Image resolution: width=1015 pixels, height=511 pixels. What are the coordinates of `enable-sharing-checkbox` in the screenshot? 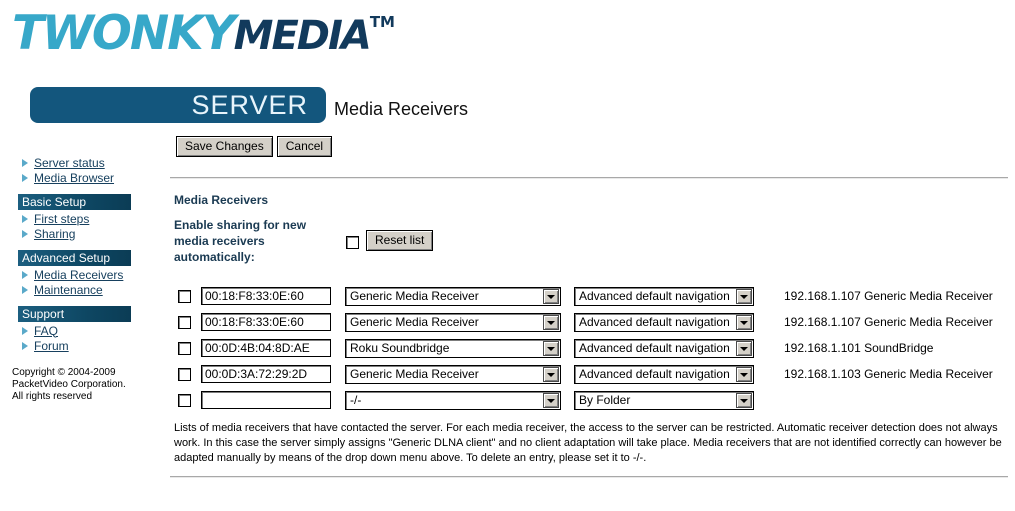 It's located at (352, 242).